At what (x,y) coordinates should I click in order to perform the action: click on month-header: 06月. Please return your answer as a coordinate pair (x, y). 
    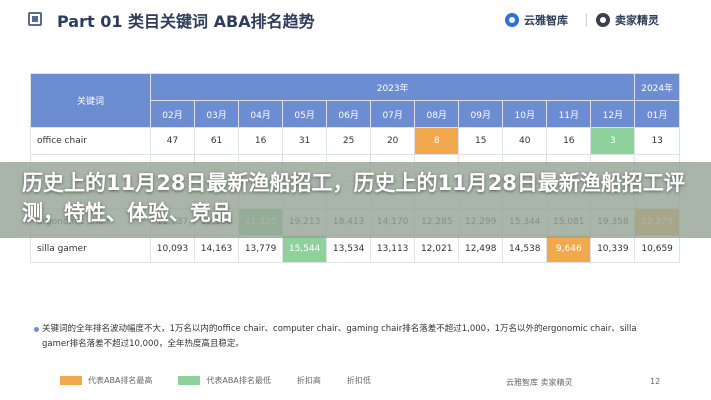
    Looking at the image, I should click on (349, 114).